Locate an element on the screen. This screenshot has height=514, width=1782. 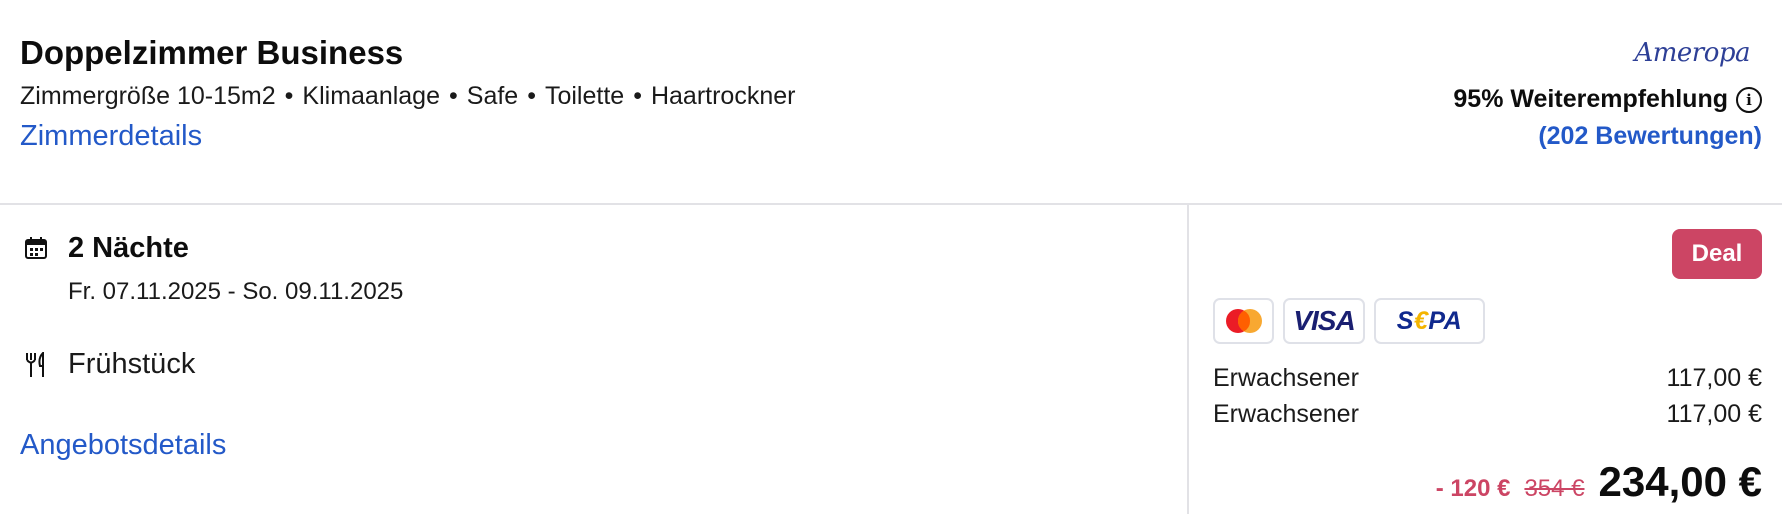
info-icon: i is located at coordinates (1749, 99).